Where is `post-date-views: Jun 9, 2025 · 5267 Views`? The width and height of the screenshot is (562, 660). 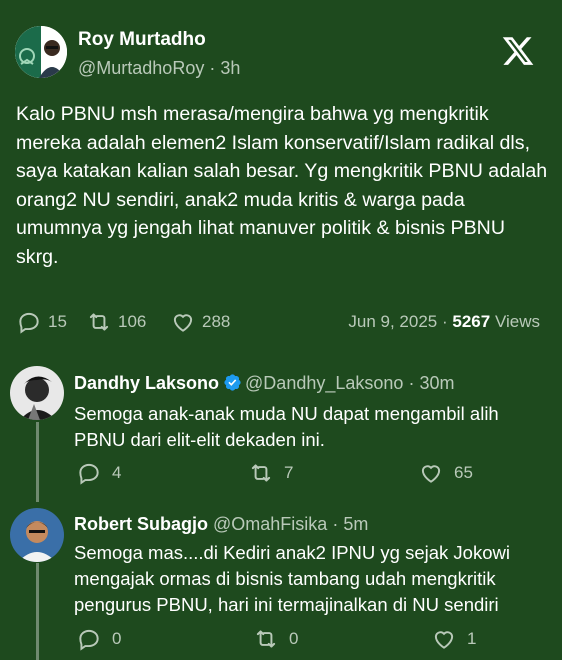
post-date-views: Jun 9, 2025 · 5267 Views is located at coordinates (444, 322).